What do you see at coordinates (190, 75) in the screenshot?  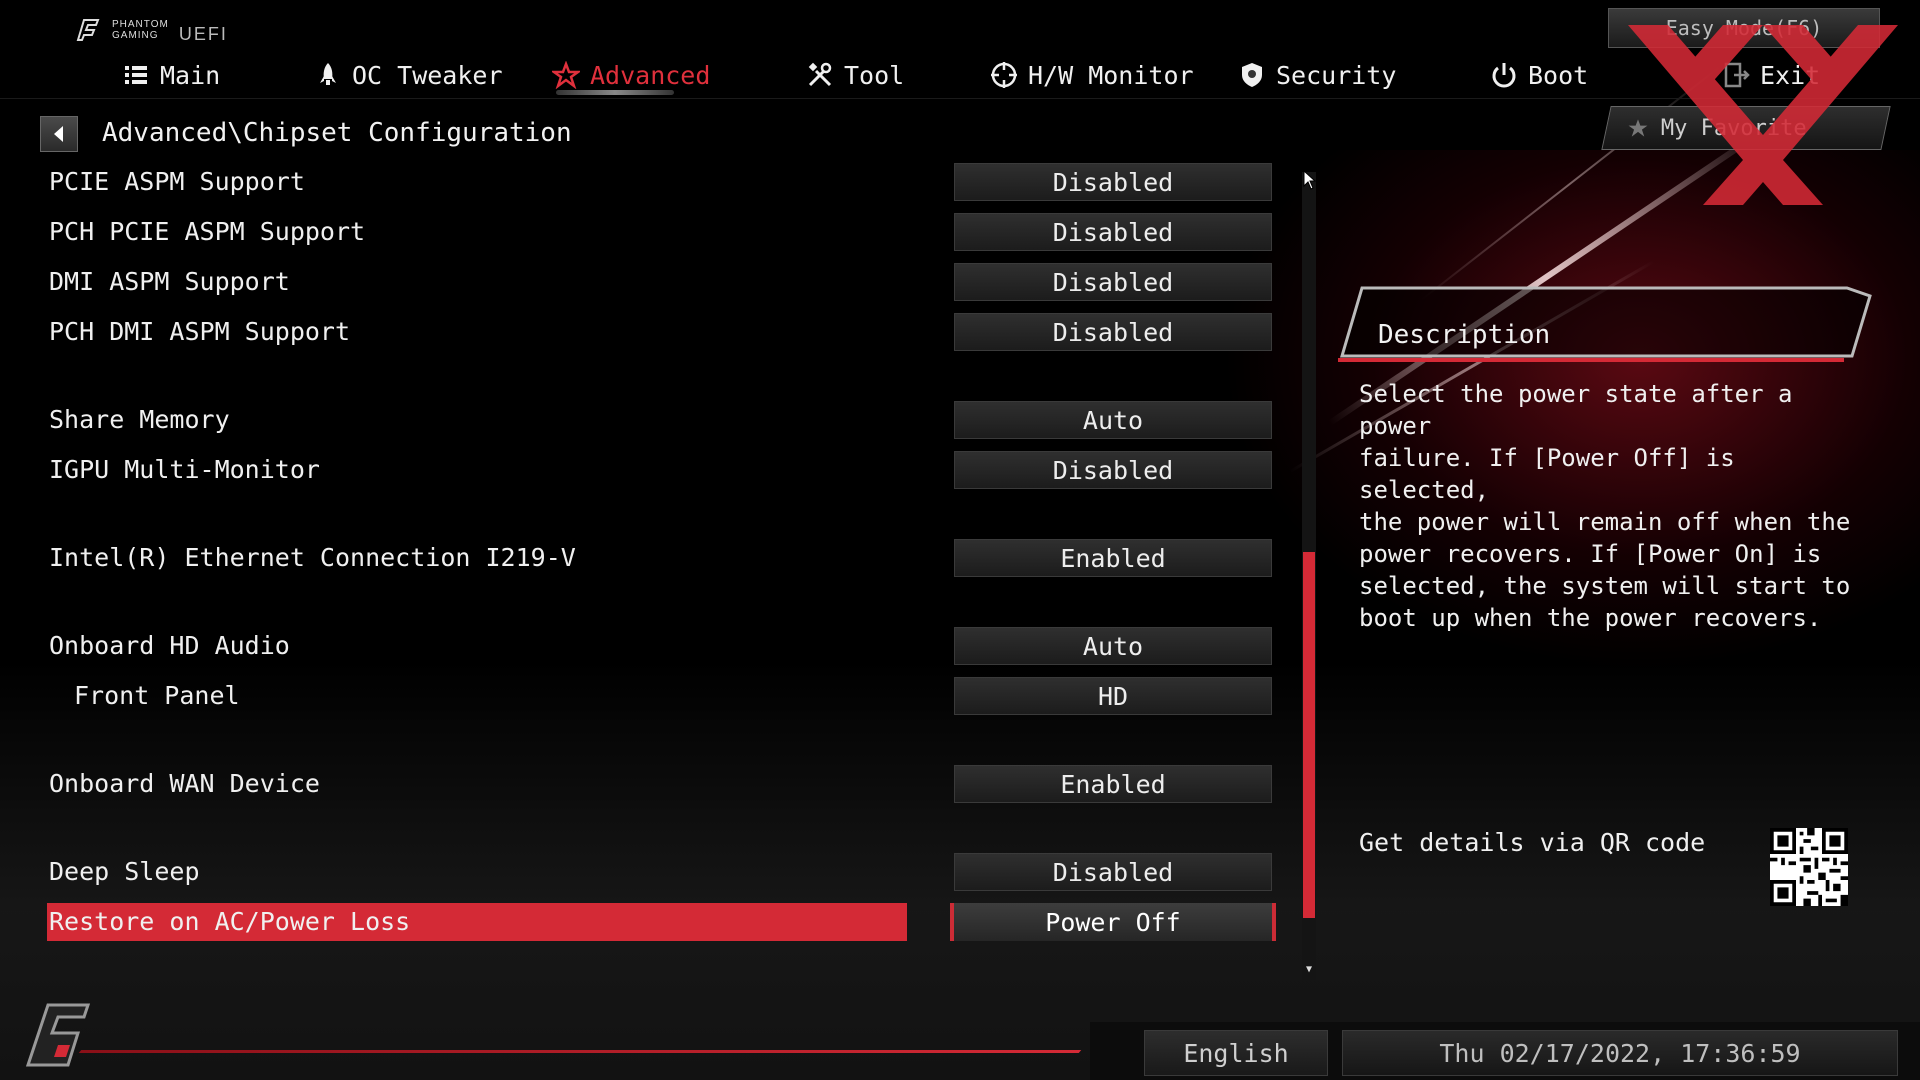 I see `tab-main-label: Main` at bounding box center [190, 75].